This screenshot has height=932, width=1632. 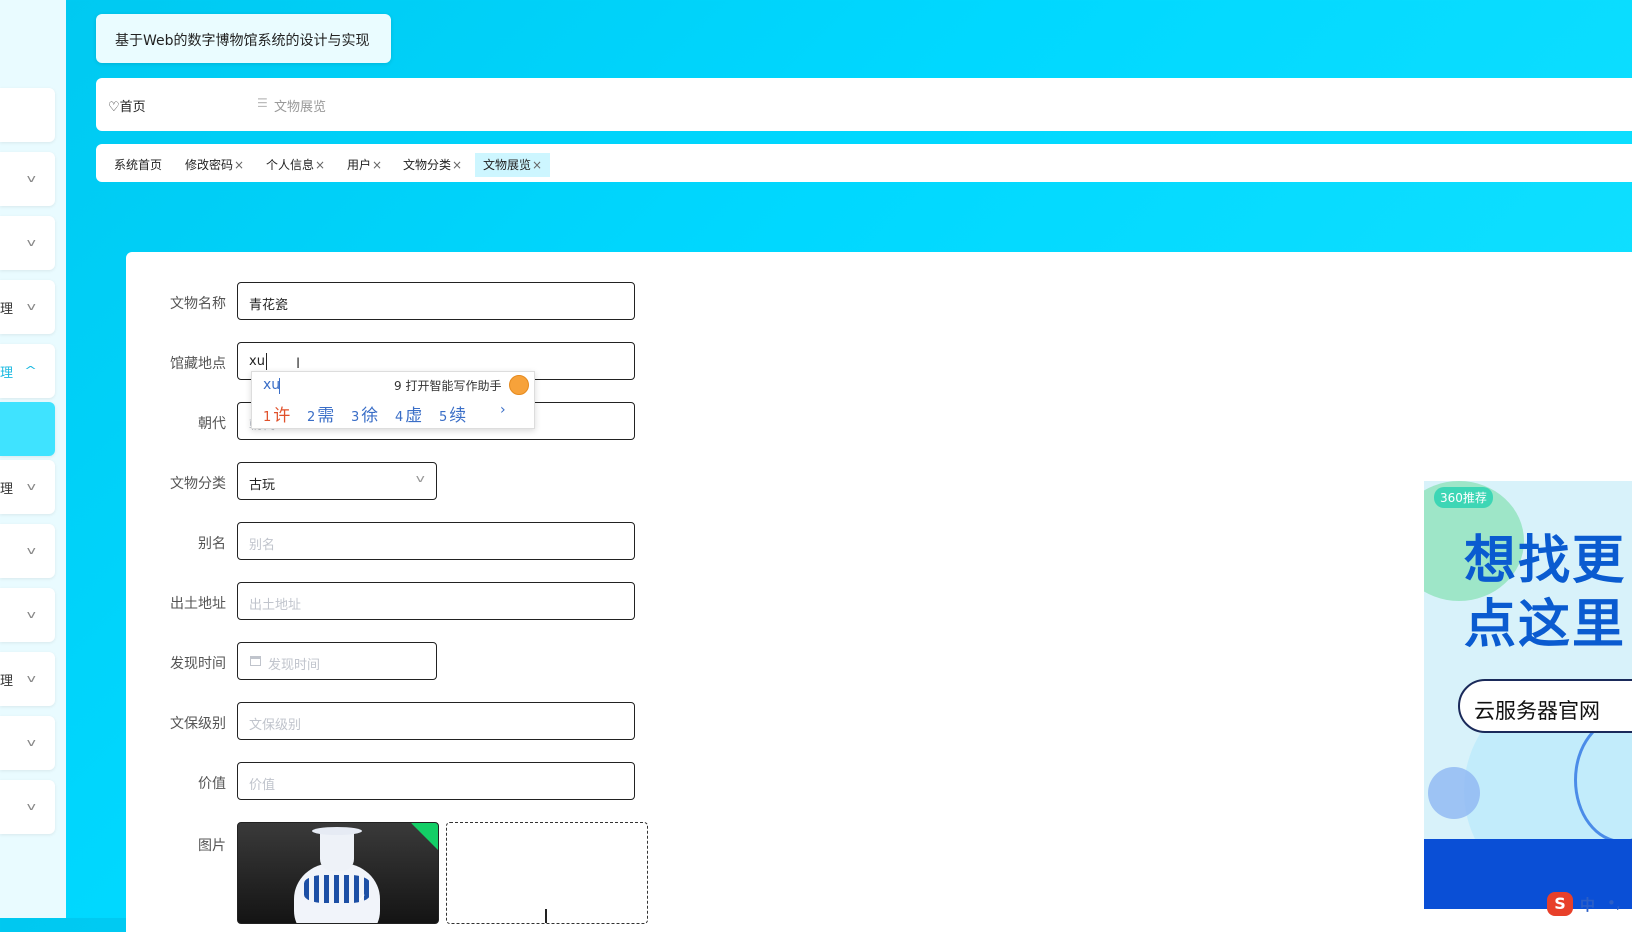 I want to click on dynasty-label: 朝代, so click(x=212, y=424).